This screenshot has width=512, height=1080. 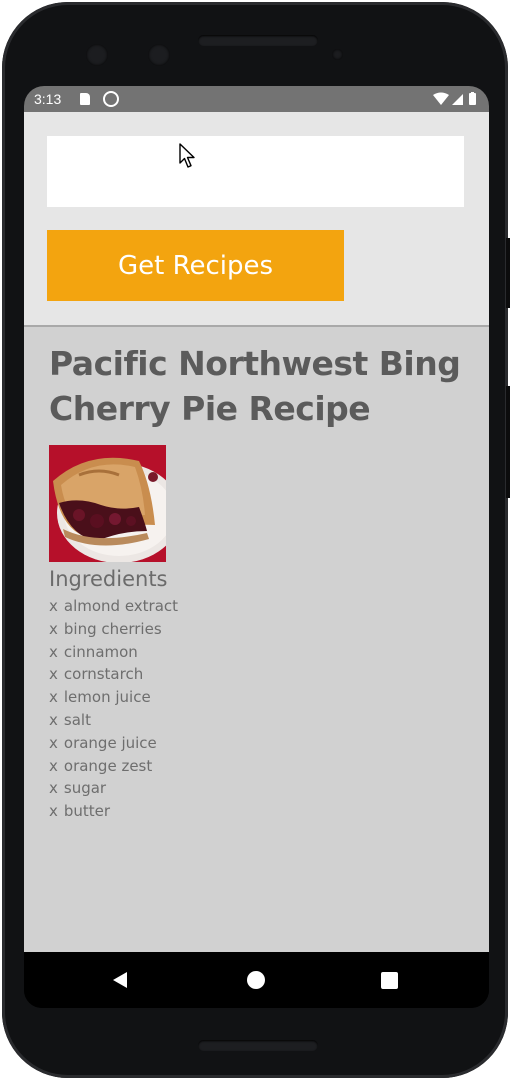 I want to click on proximity-sensor-icon, so click(x=337, y=54).